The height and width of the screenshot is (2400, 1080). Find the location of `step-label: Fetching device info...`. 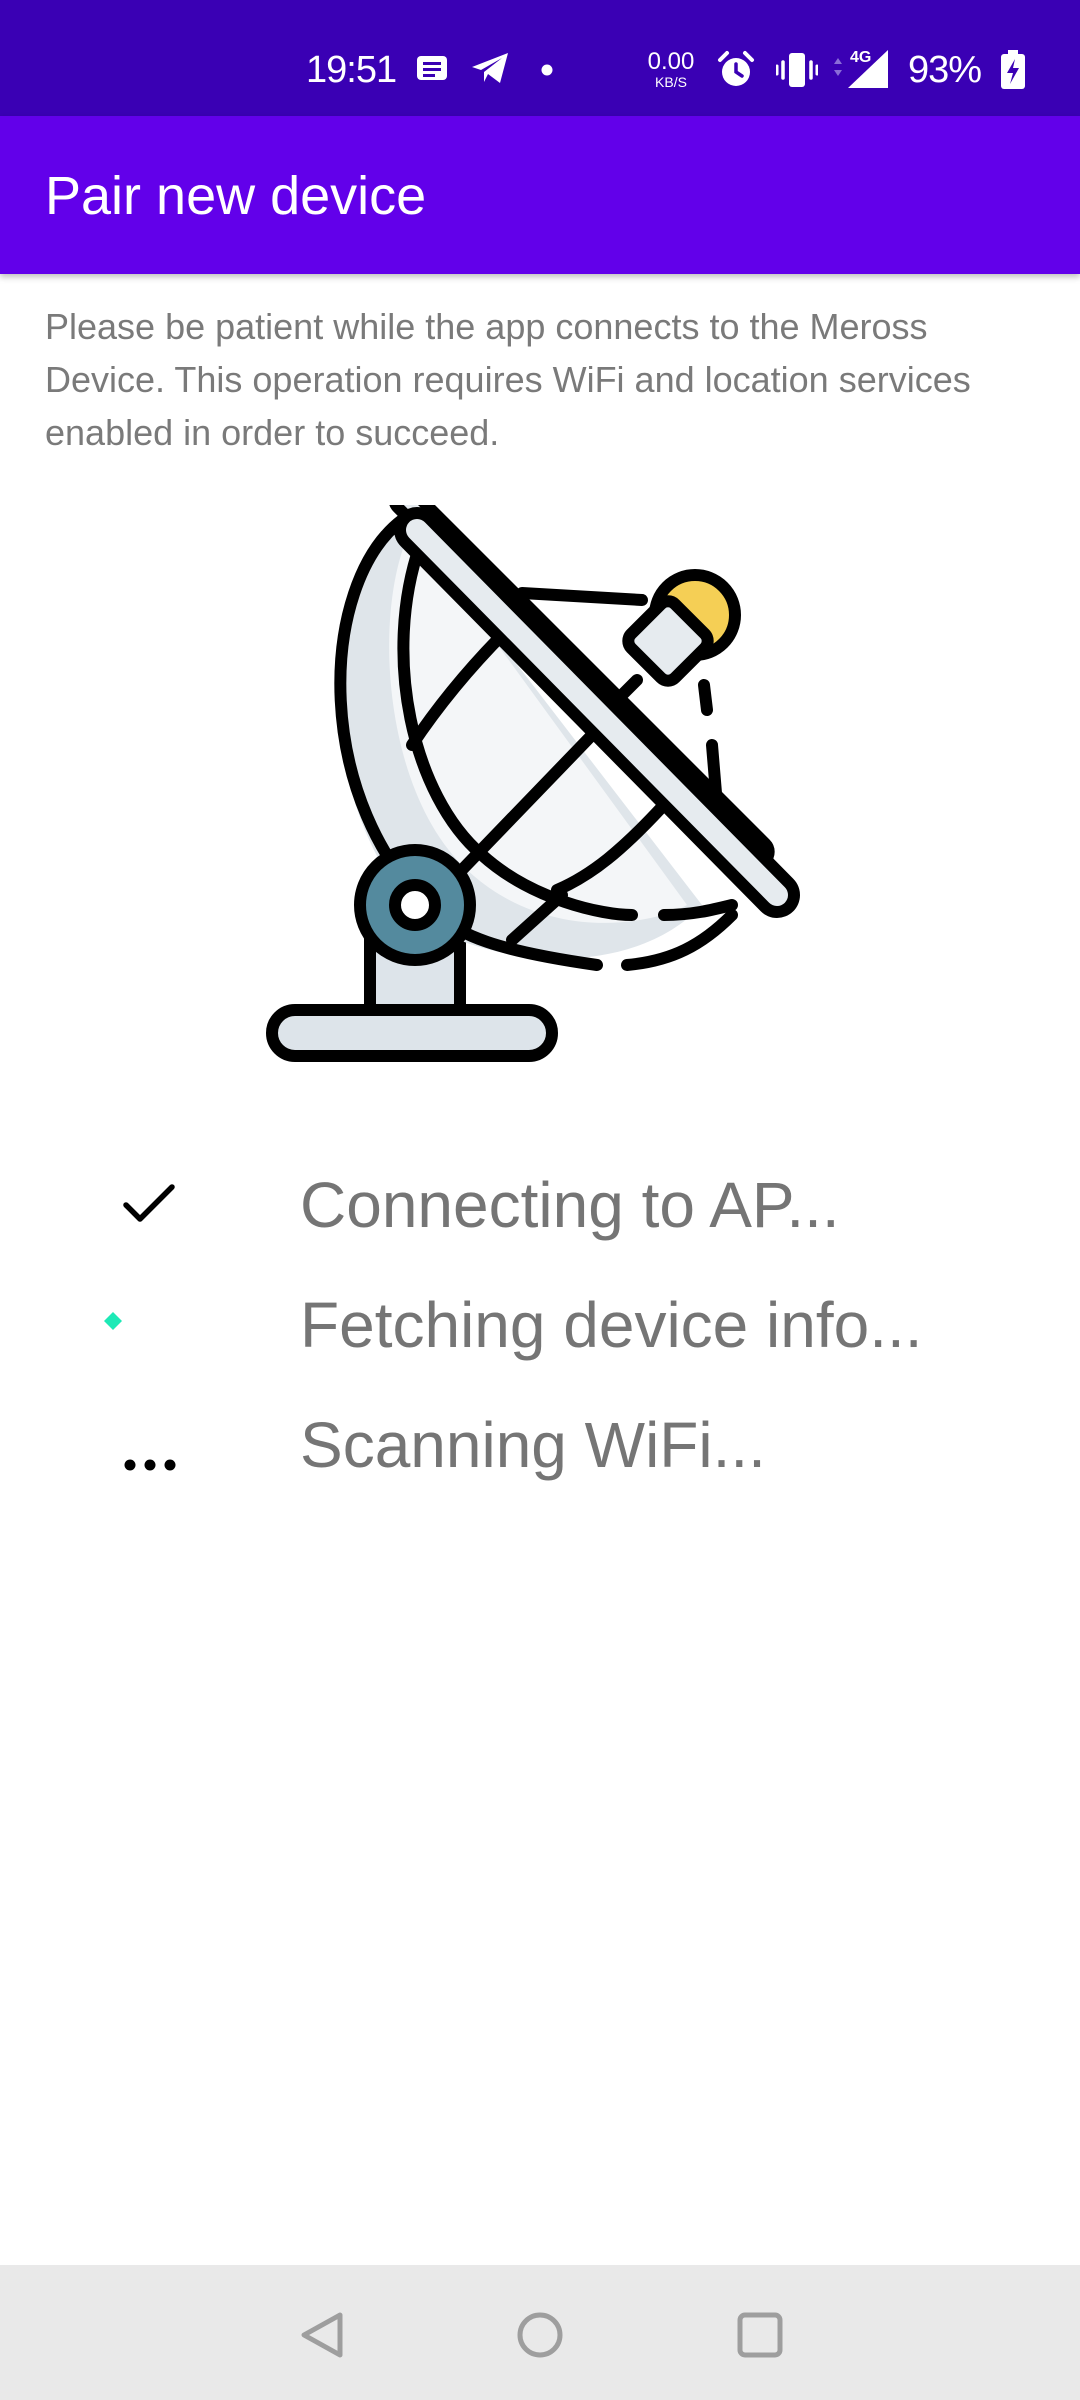

step-label: Fetching device info... is located at coordinates (611, 1325).